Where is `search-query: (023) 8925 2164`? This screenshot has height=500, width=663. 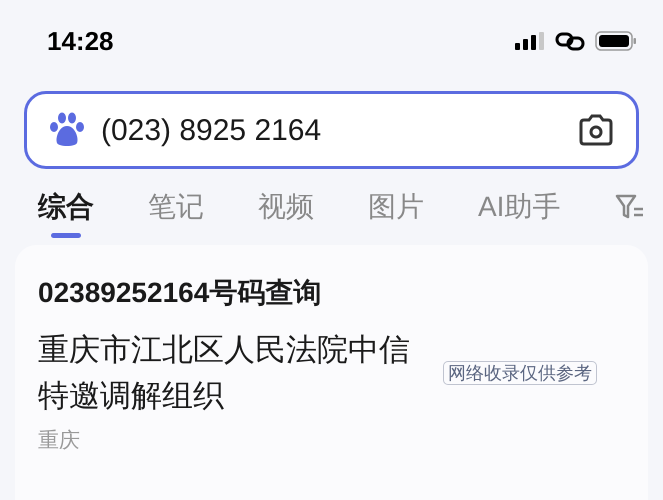 search-query: (023) 8925 2164 is located at coordinates (211, 130).